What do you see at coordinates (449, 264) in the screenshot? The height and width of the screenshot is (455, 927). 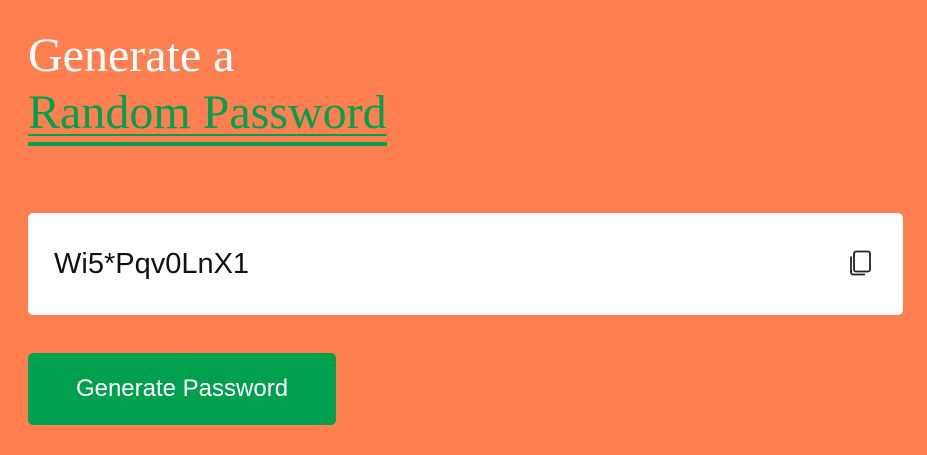 I see `password-field` at bounding box center [449, 264].